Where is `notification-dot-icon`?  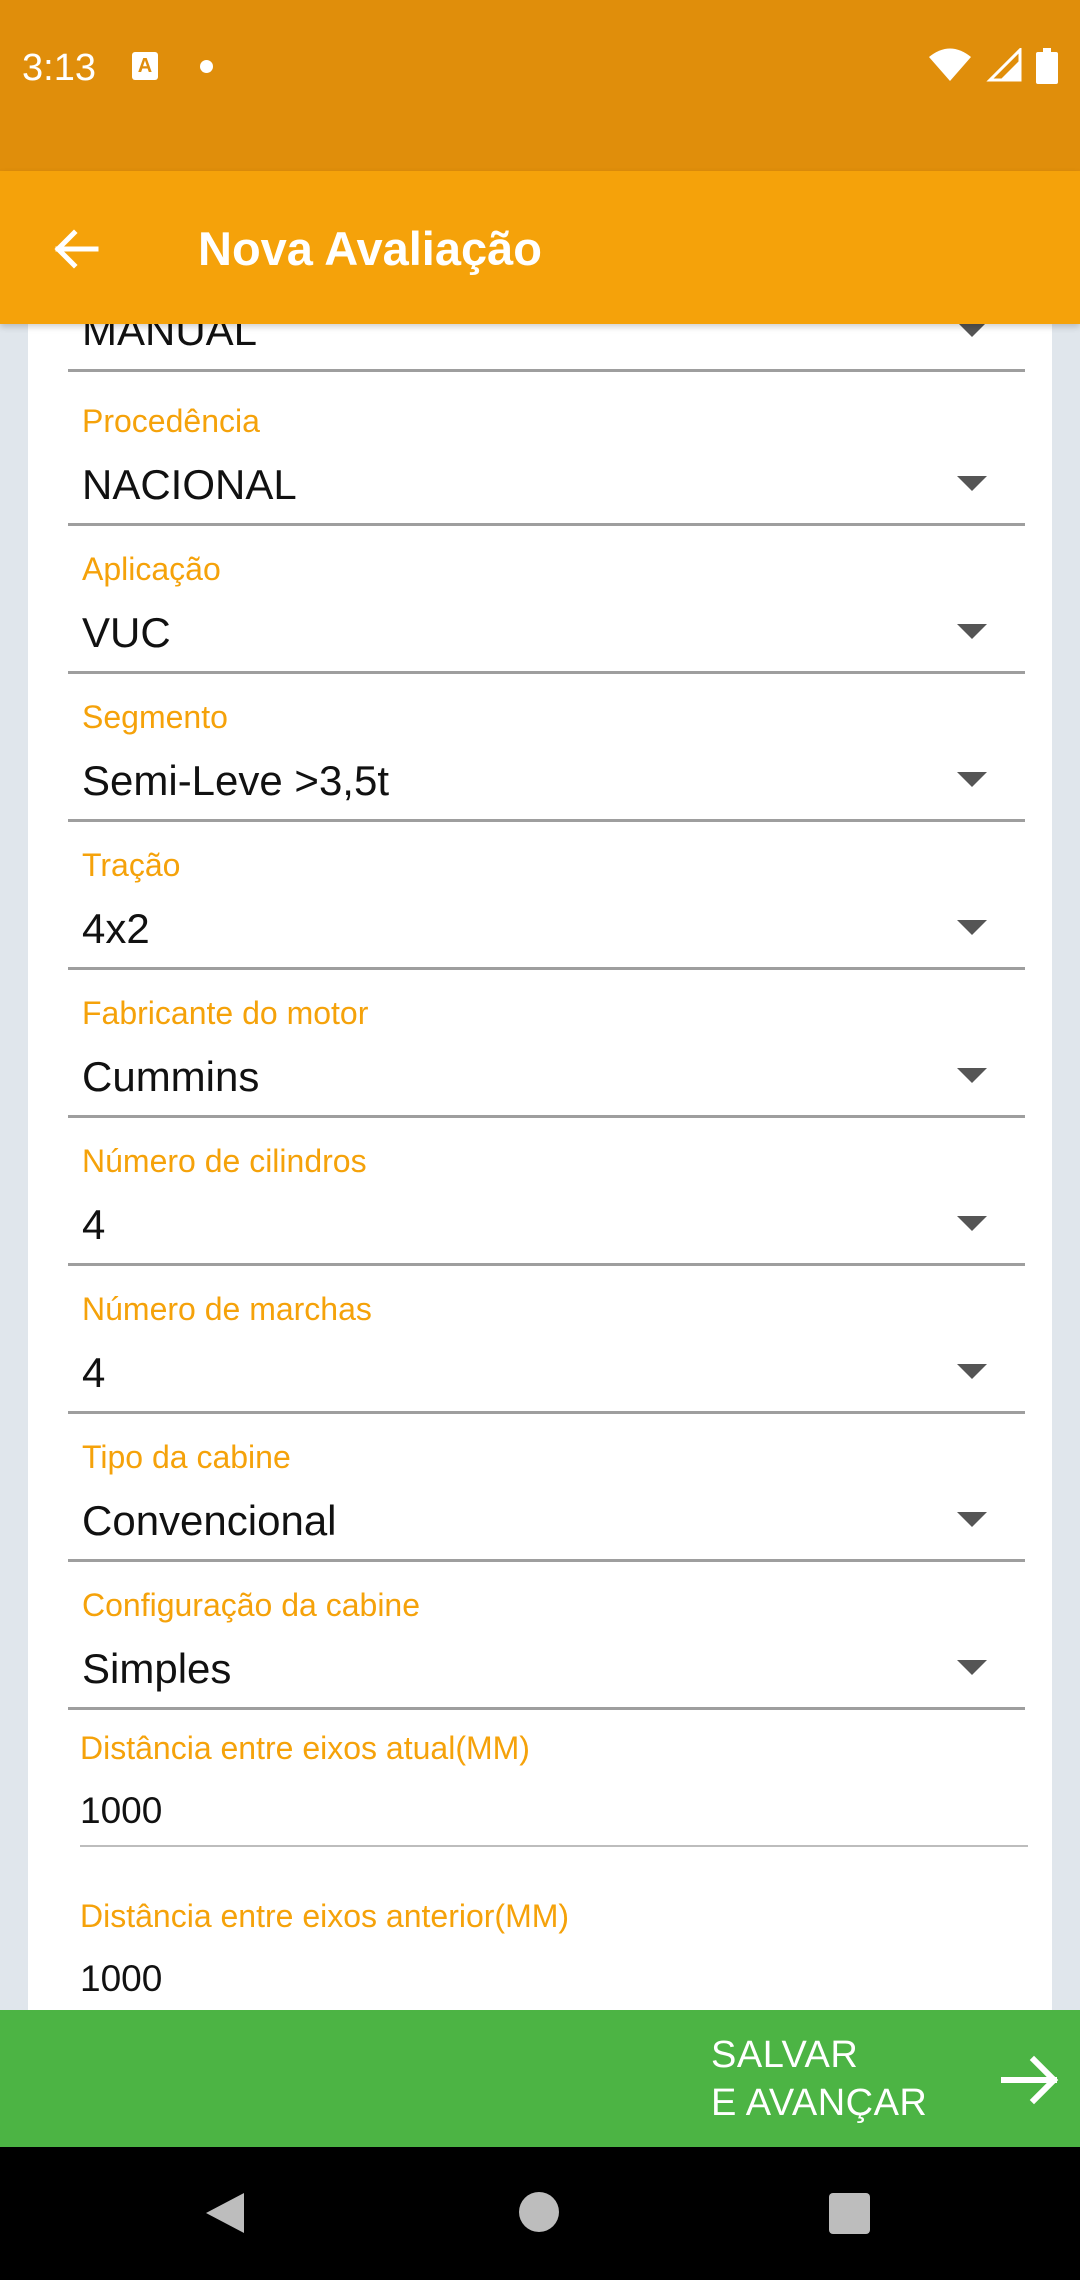 notification-dot-icon is located at coordinates (206, 66).